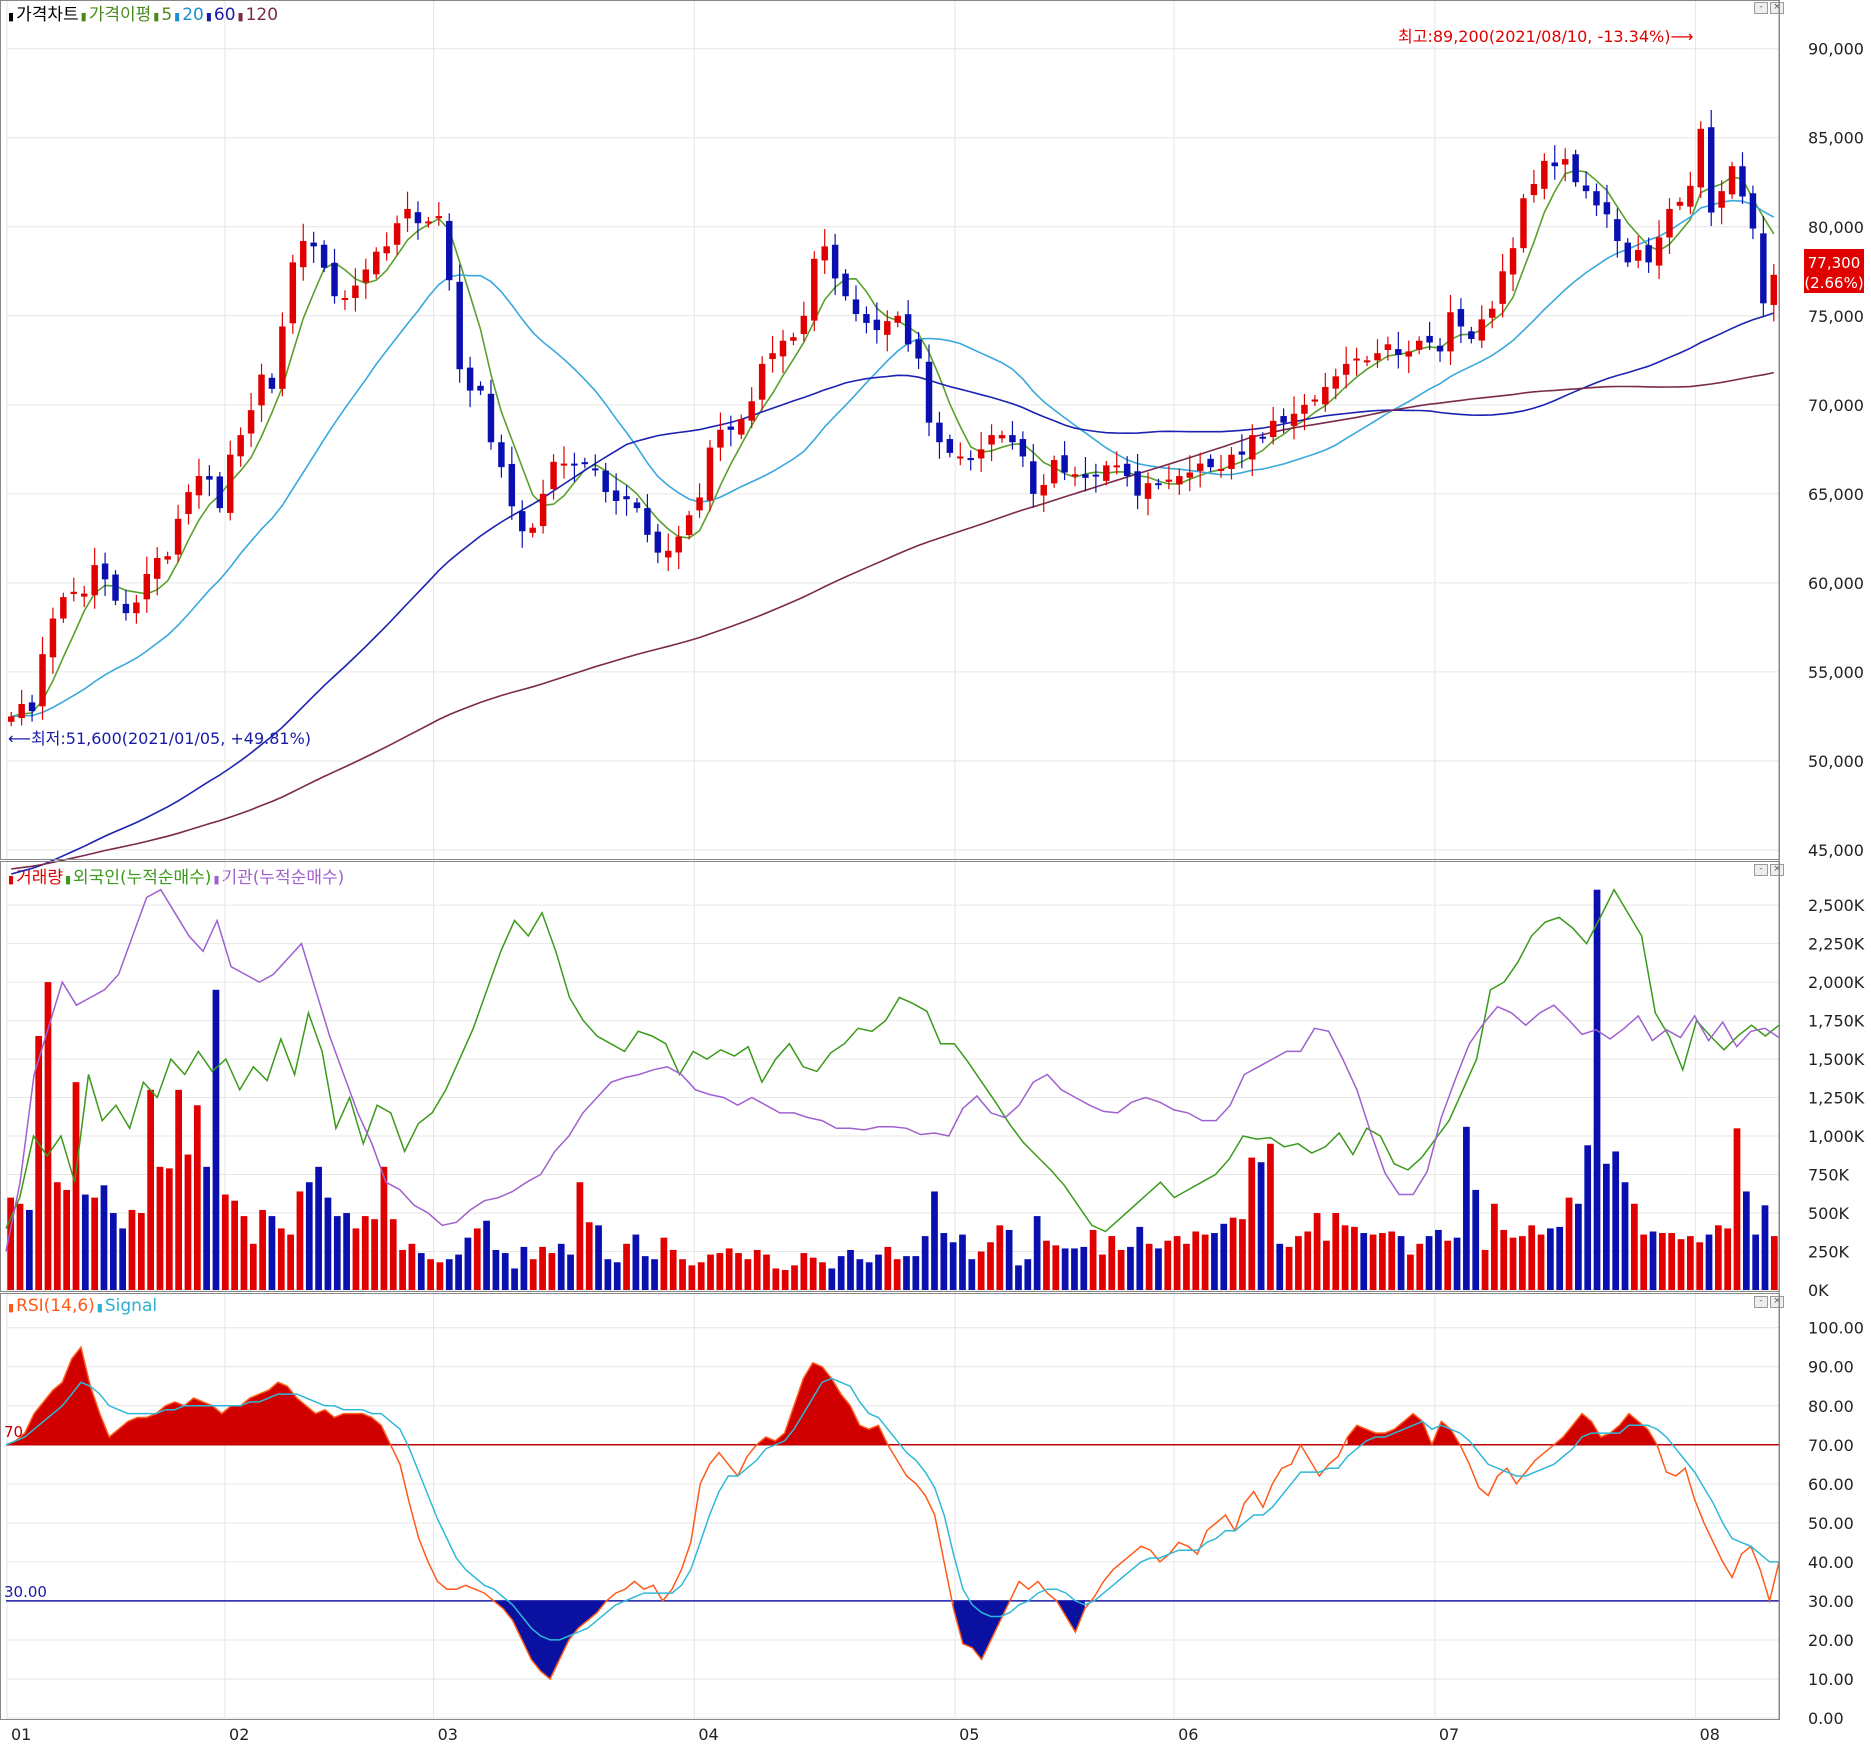 This screenshot has height=1748, width=1871. Describe the element at coordinates (1829, 1213) in the screenshot. I see `volume-tick-label: 500K` at that location.